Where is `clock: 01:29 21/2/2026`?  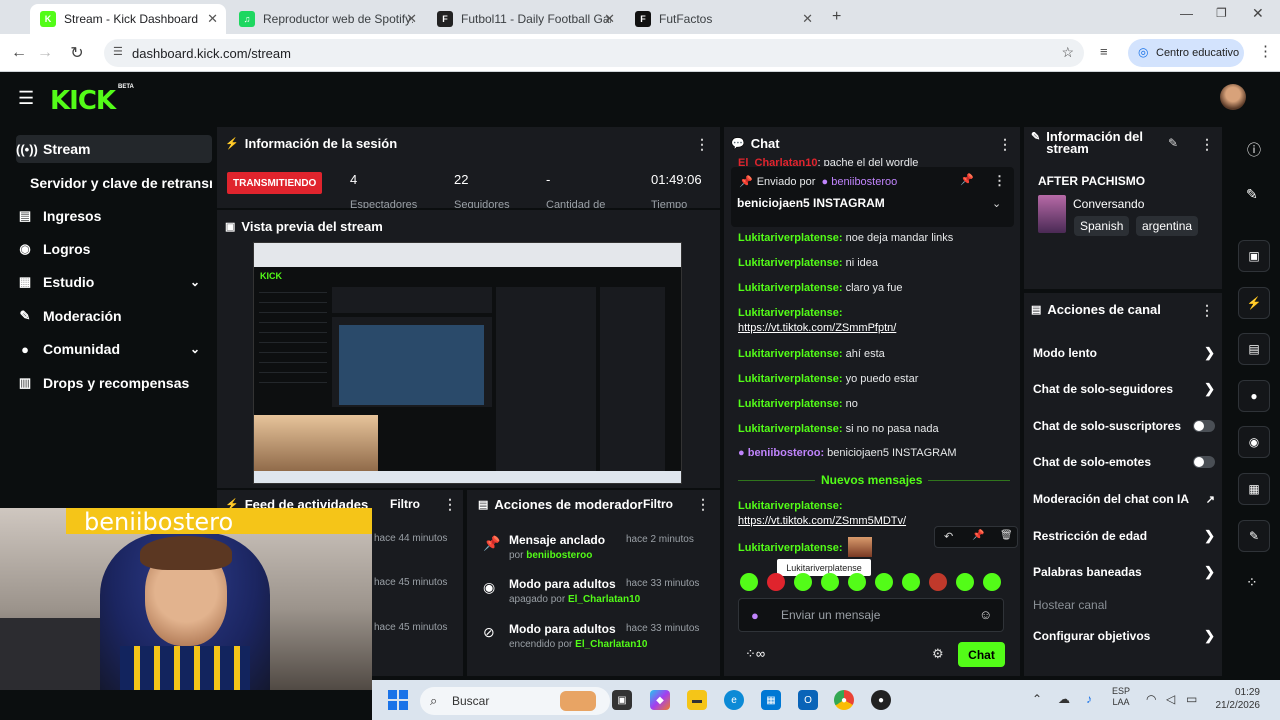
clock: 01:29 21/2/2026 is located at coordinates (1234, 699).